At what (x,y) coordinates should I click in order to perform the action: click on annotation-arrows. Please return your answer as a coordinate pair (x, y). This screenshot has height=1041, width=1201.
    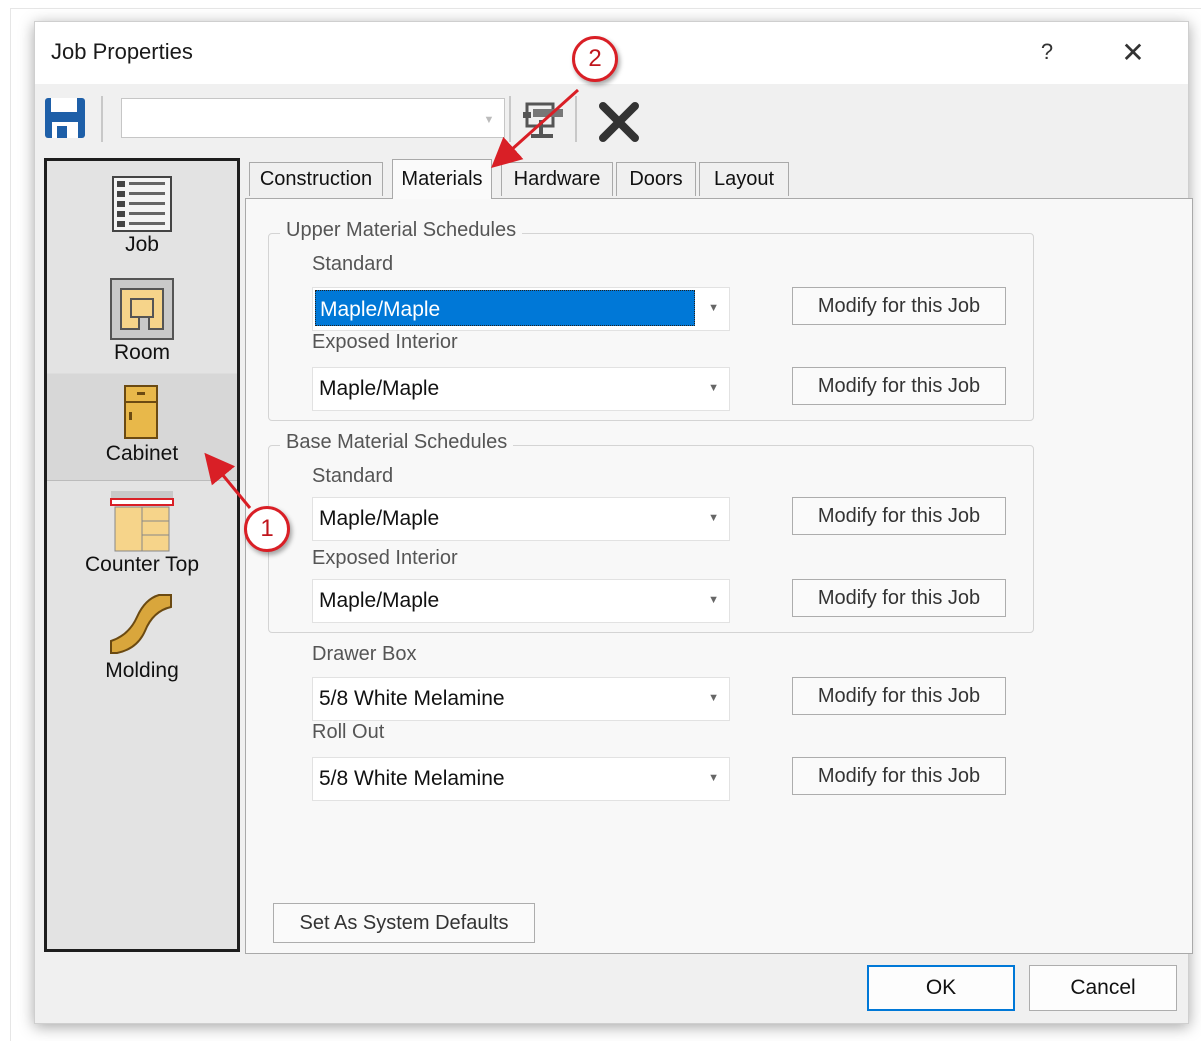
    Looking at the image, I should click on (392, 298).